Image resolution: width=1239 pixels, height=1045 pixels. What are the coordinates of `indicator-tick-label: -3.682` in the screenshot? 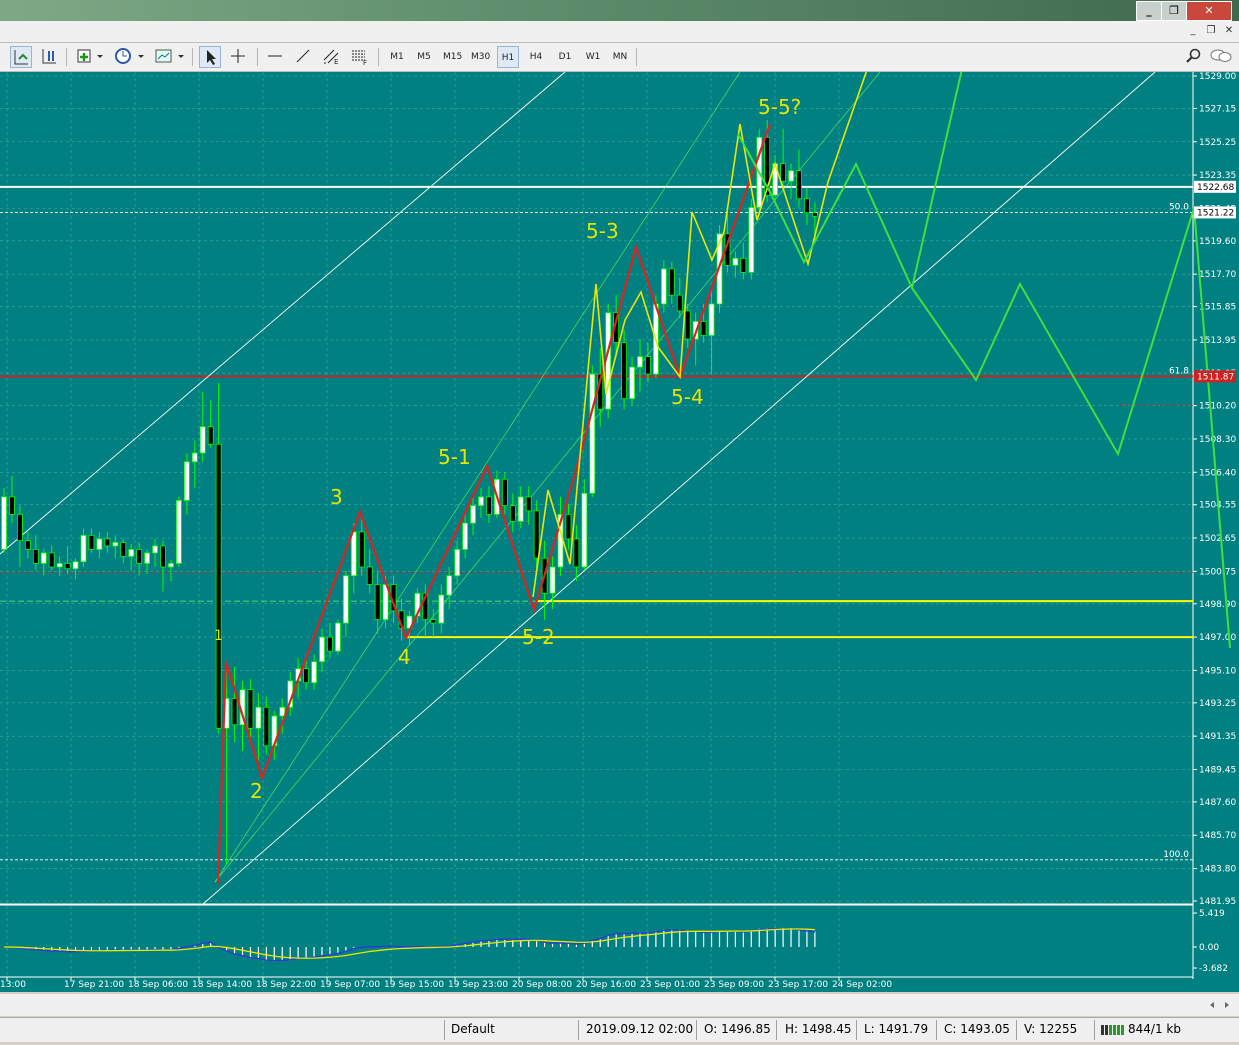 It's located at (1213, 969).